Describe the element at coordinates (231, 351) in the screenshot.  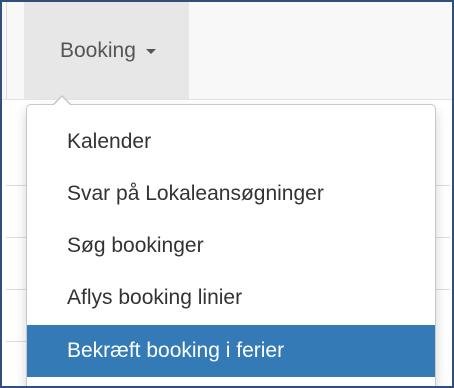
I see `menu-item-bekraeft-booking-ferier: Bekræft booking i ferier` at that location.